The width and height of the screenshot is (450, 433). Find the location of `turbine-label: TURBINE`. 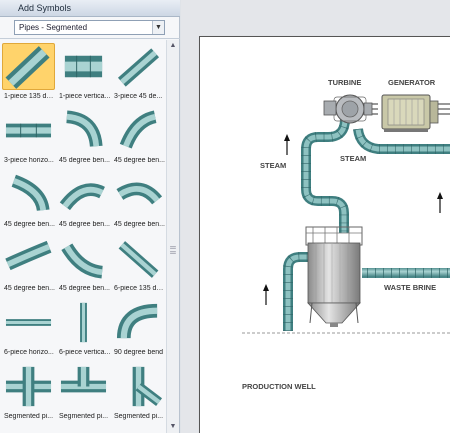

turbine-label: TURBINE is located at coordinates (344, 82).